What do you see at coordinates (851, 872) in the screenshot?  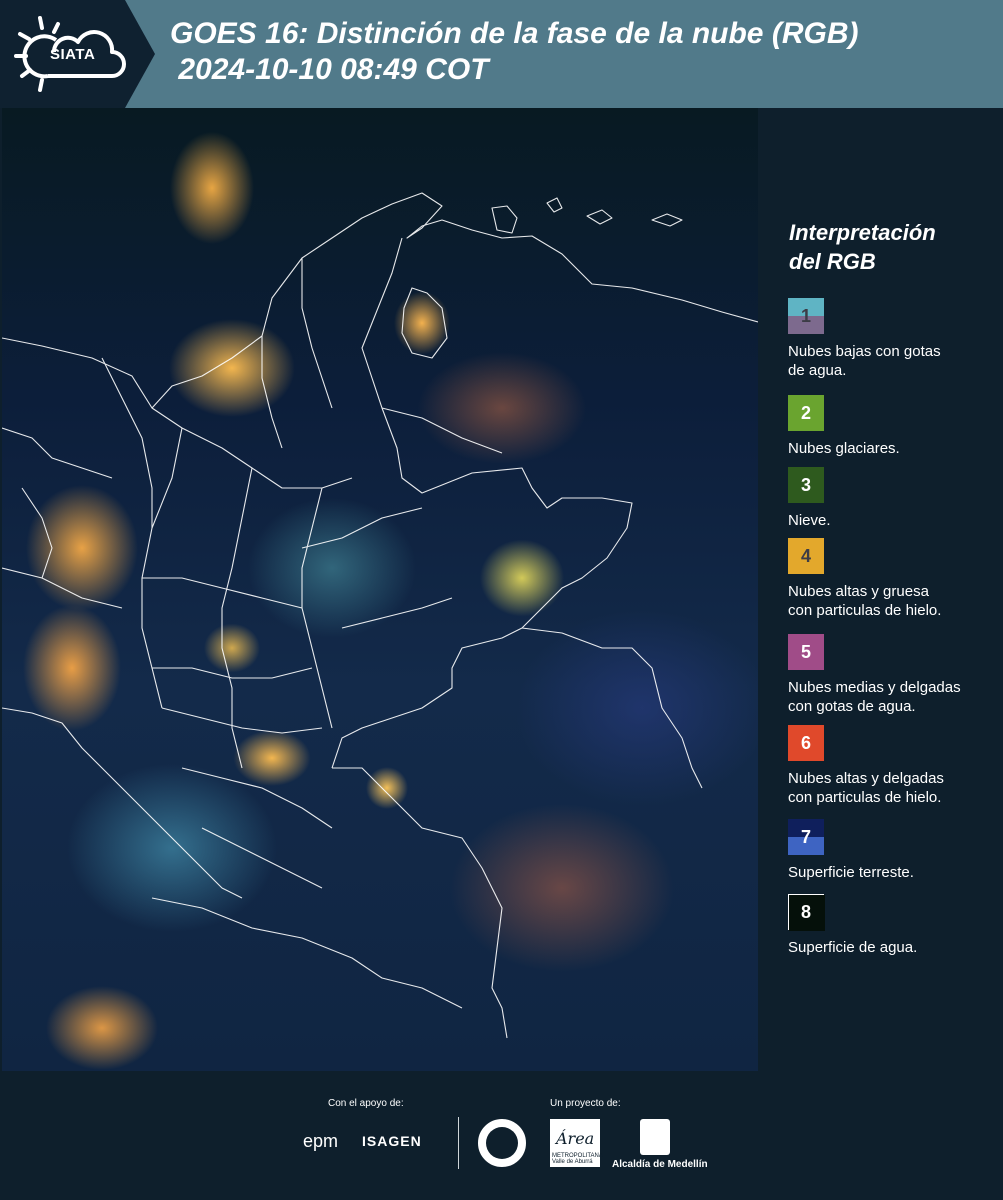 I see `legend-label-7: Superficie terreste.` at bounding box center [851, 872].